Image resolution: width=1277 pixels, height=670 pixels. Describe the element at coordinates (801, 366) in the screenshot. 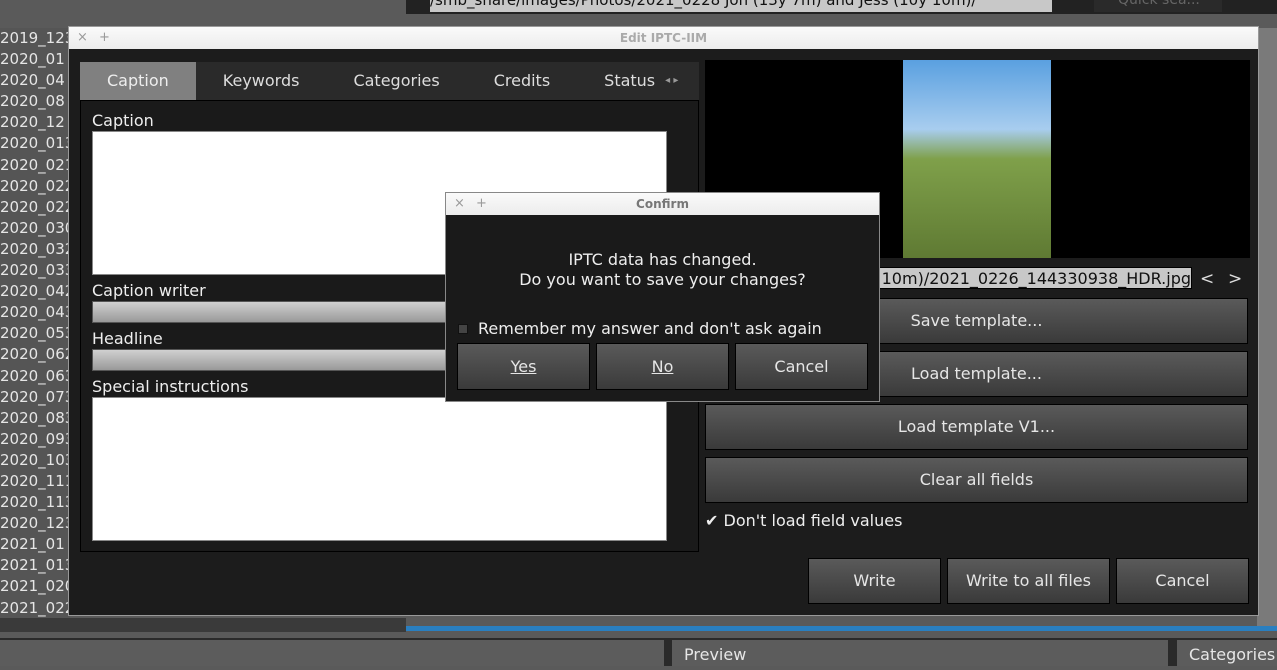

I see `confirm-cancel-button: Cancel` at that location.